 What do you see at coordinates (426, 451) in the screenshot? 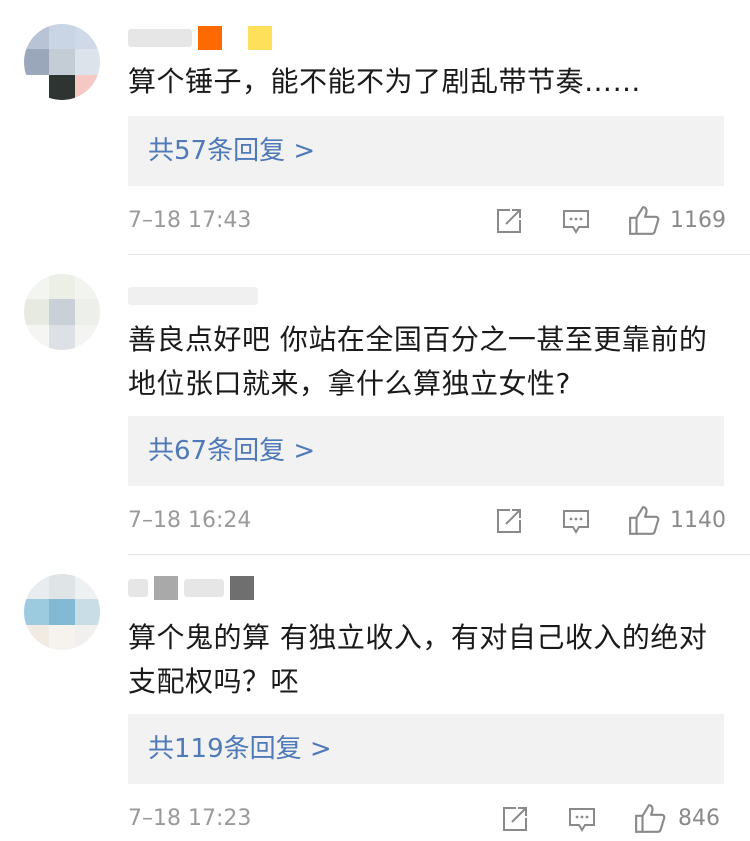
I see `replies-button: 共67条回复 >` at bounding box center [426, 451].